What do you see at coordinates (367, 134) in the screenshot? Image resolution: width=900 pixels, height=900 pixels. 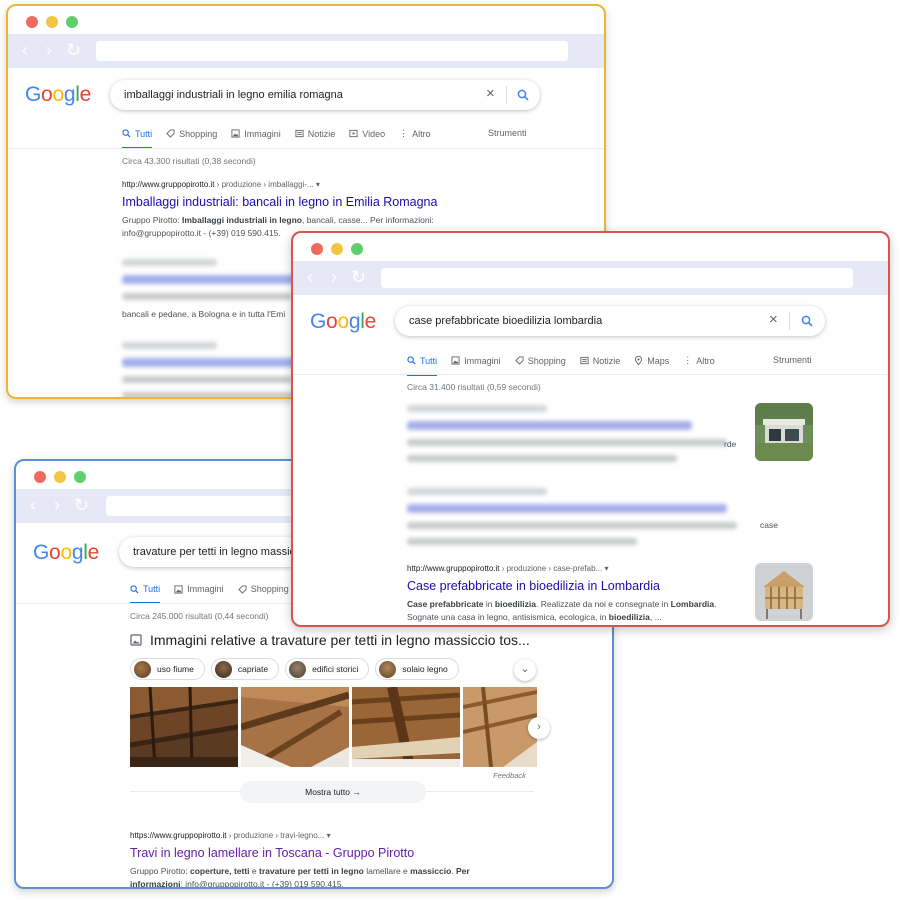 I see `tab-video: Video` at bounding box center [367, 134].